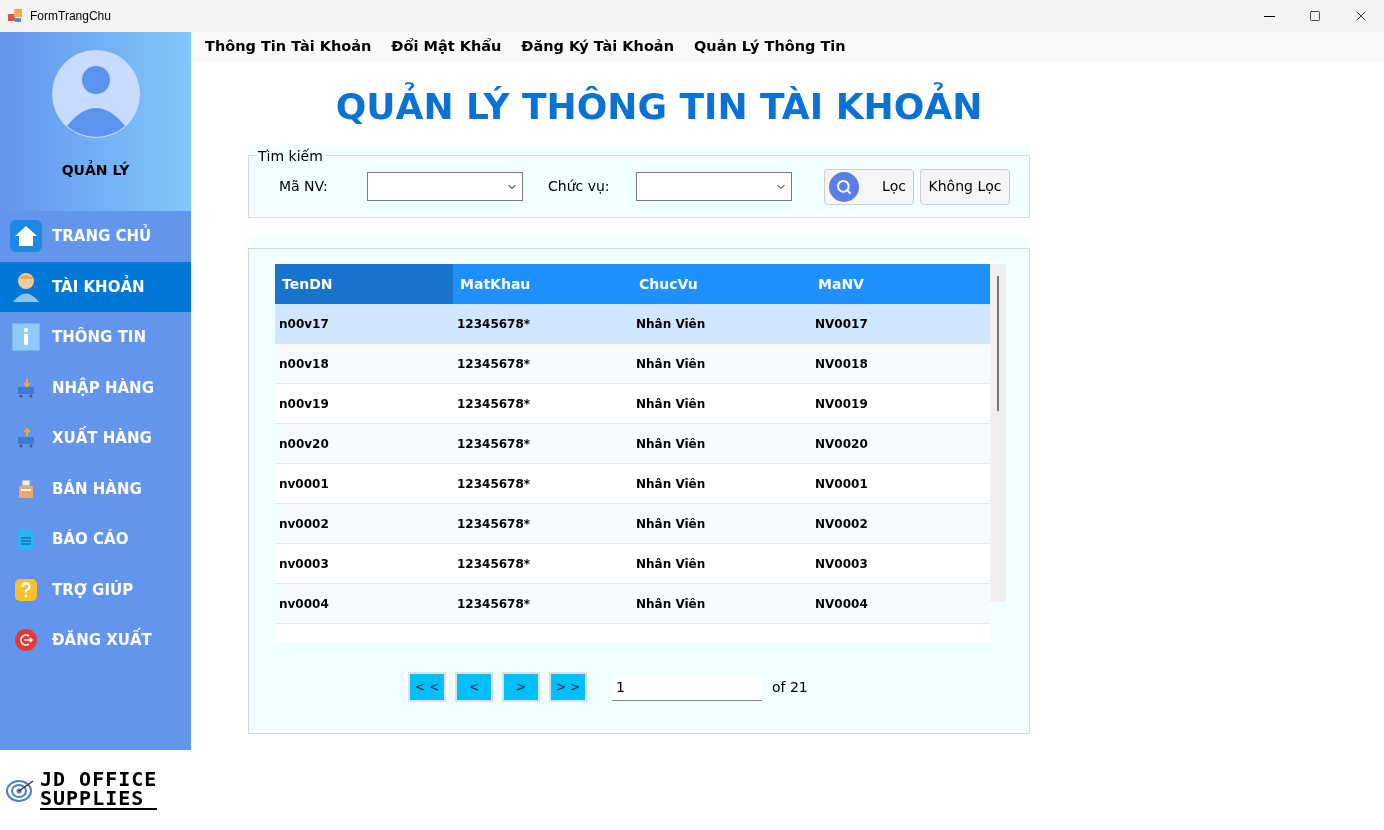  What do you see at coordinates (102, 438) in the screenshot?
I see `sidebar-label: XUẤT HÀNG` at bounding box center [102, 438].